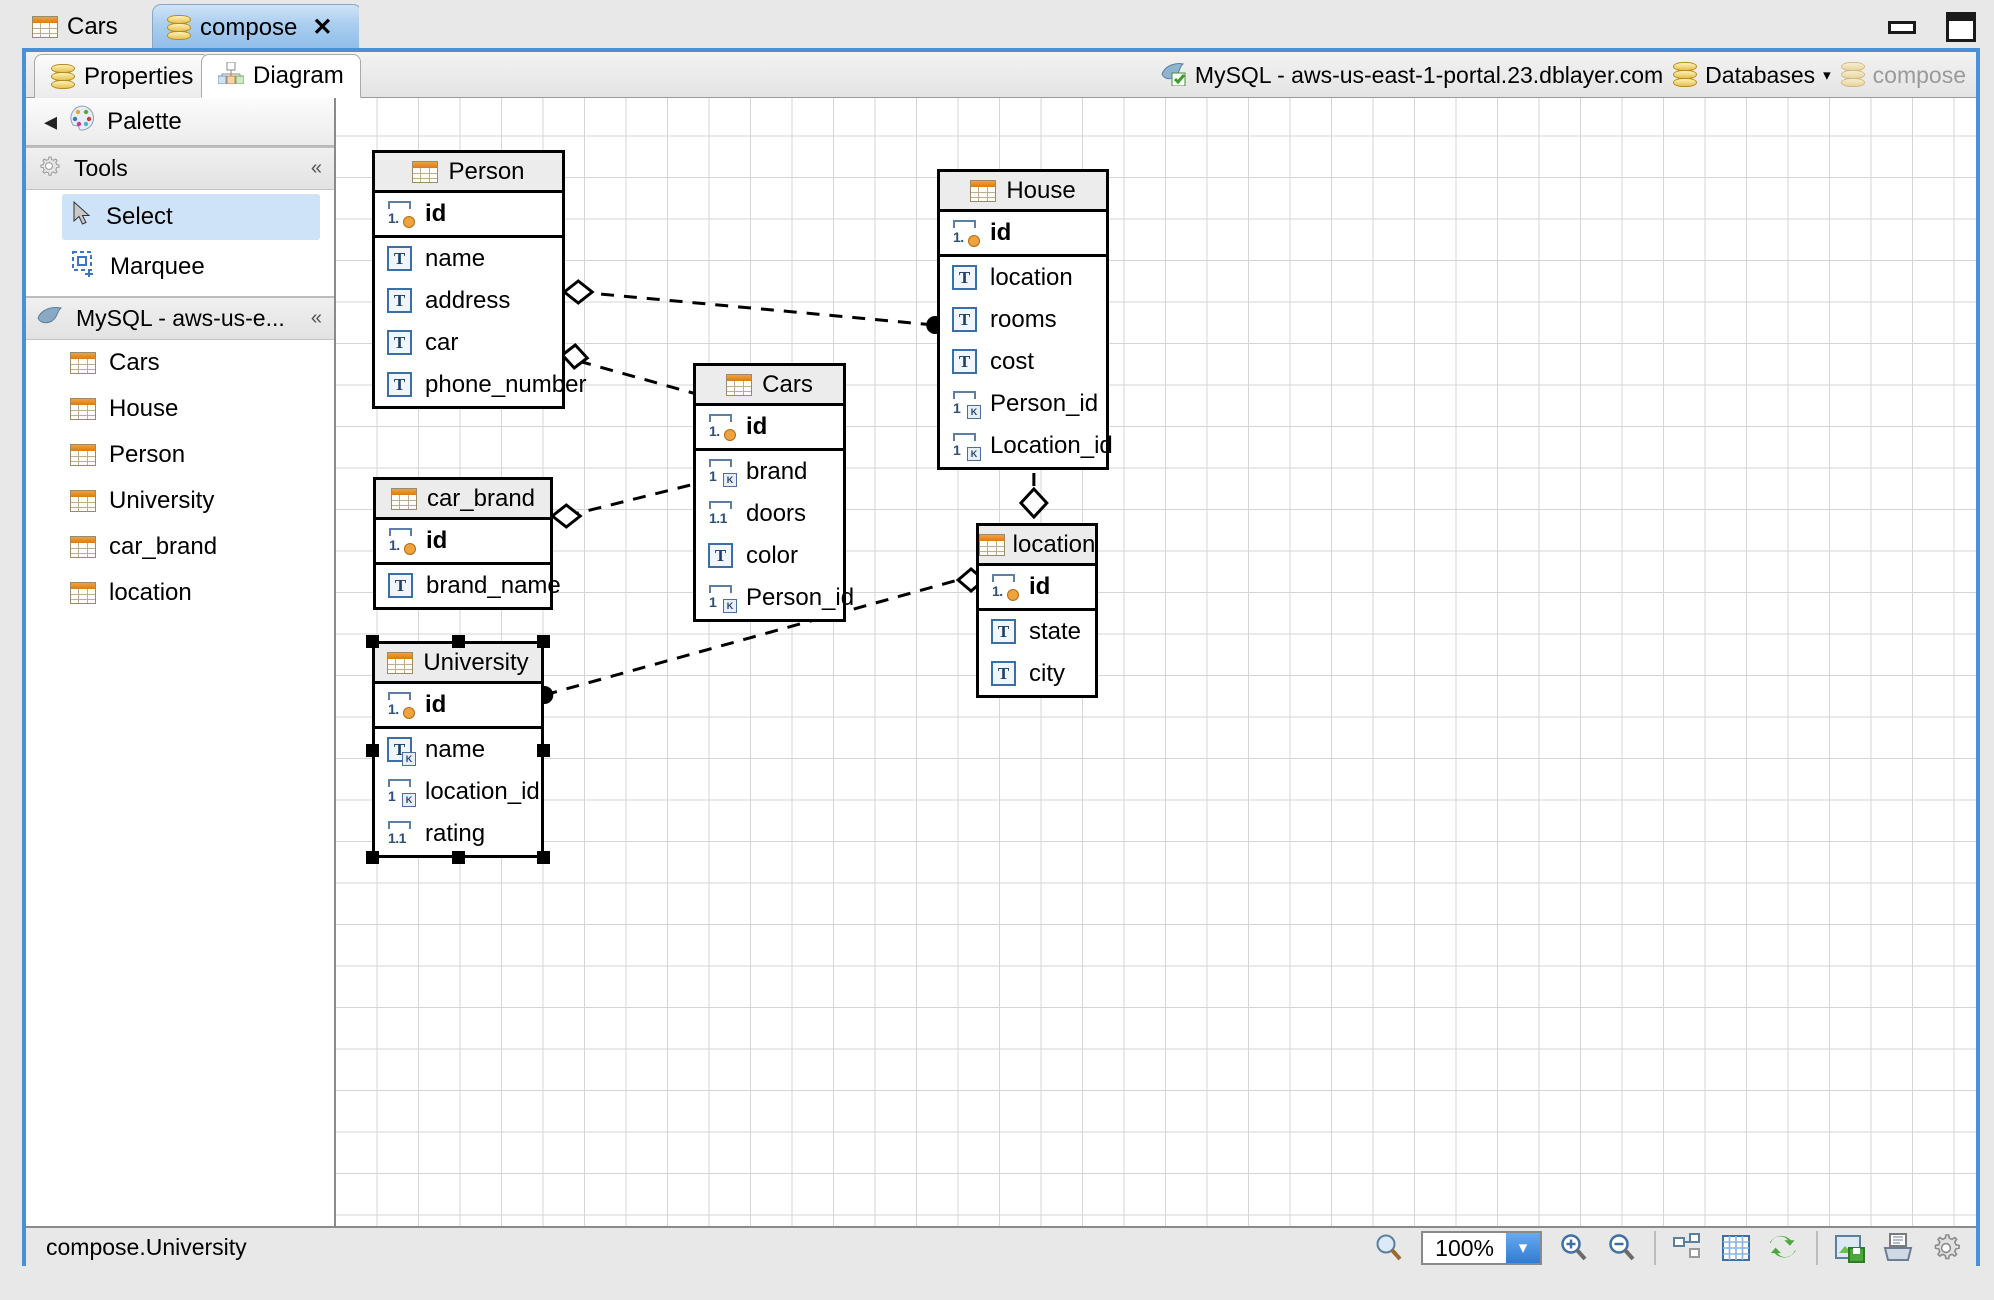  I want to click on zoom-level-combo: 100% ▾, so click(1481, 1248).